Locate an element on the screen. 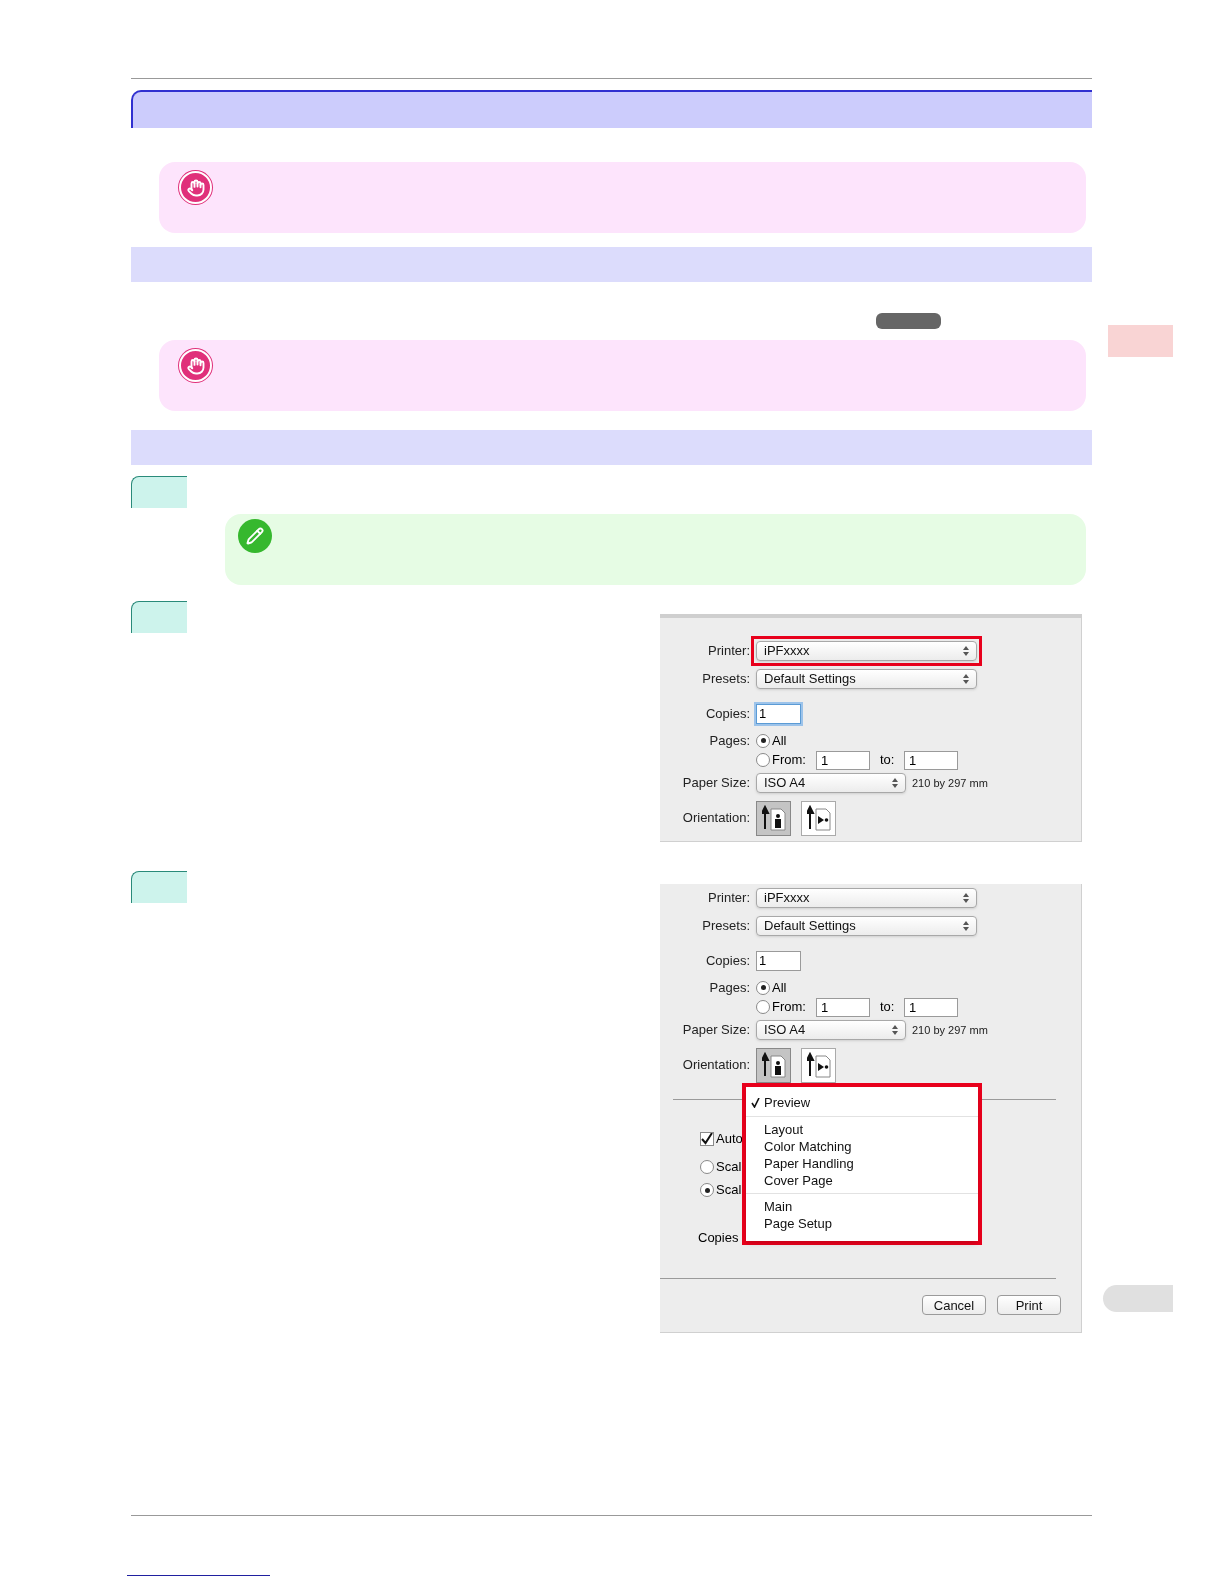 Image resolution: width=1224 pixels, height=1584 pixels. button-label-pill is located at coordinates (908, 321).